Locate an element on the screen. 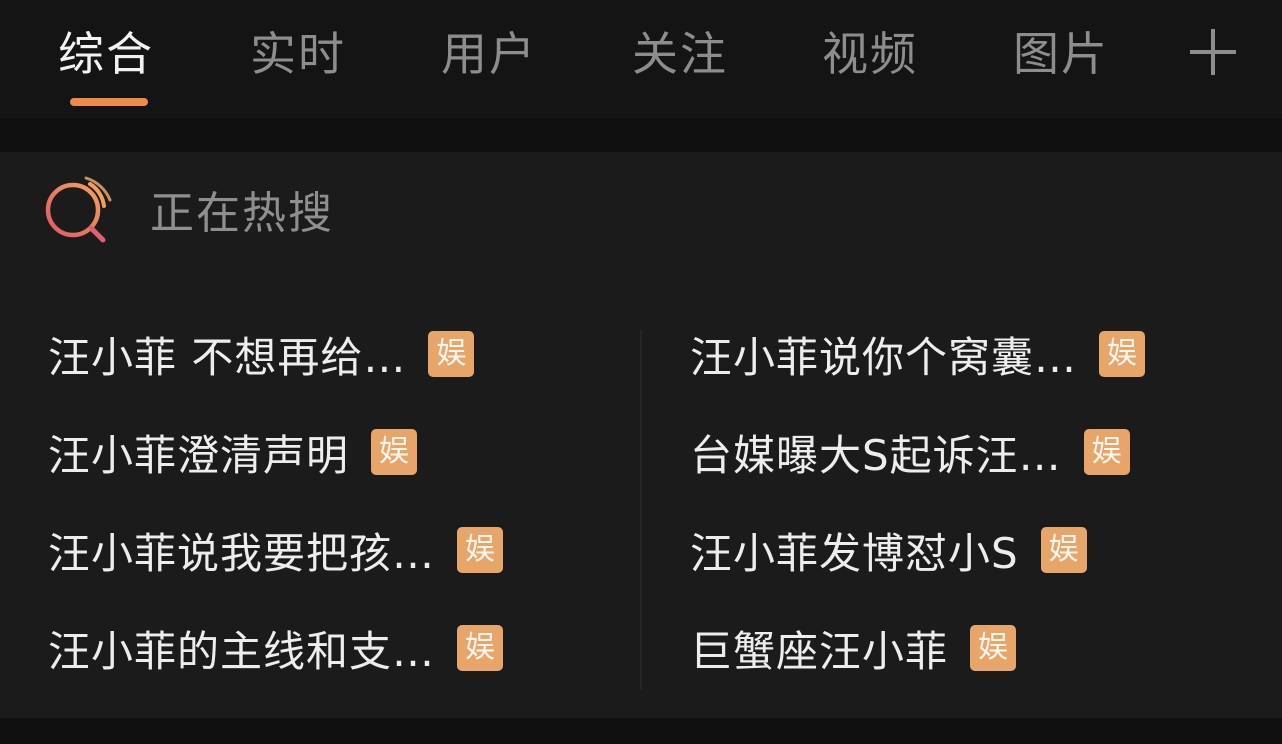  hot-item-text: 巨蟹座汪小菲 is located at coordinates (819, 651).